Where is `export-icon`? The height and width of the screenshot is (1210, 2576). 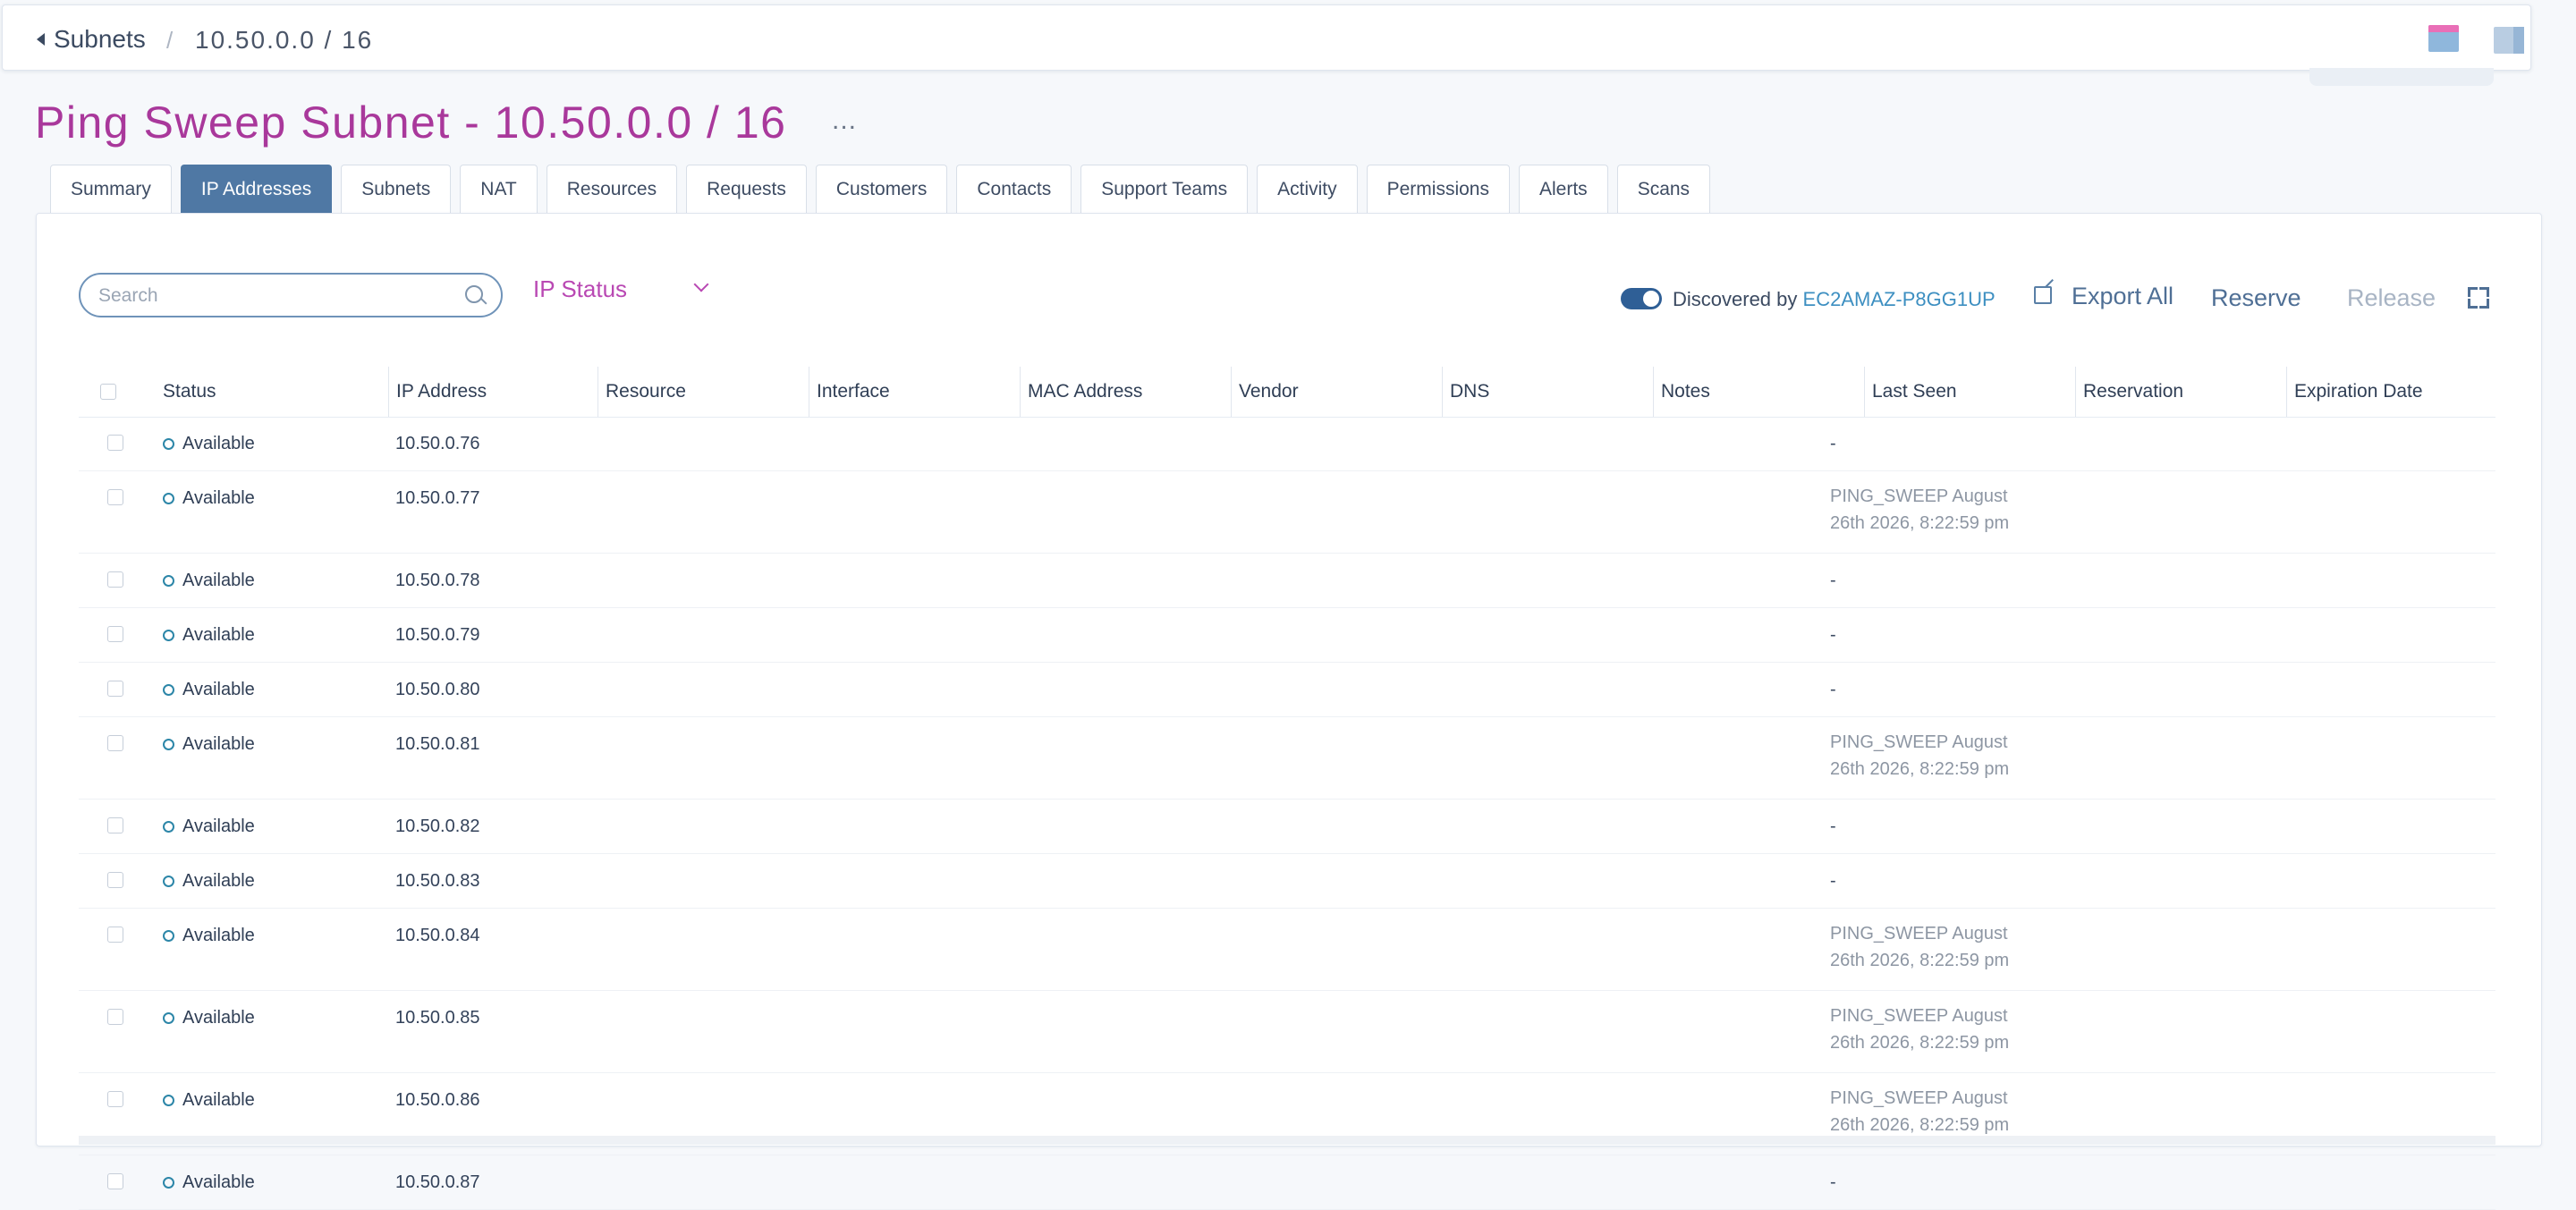
export-icon is located at coordinates (2043, 295).